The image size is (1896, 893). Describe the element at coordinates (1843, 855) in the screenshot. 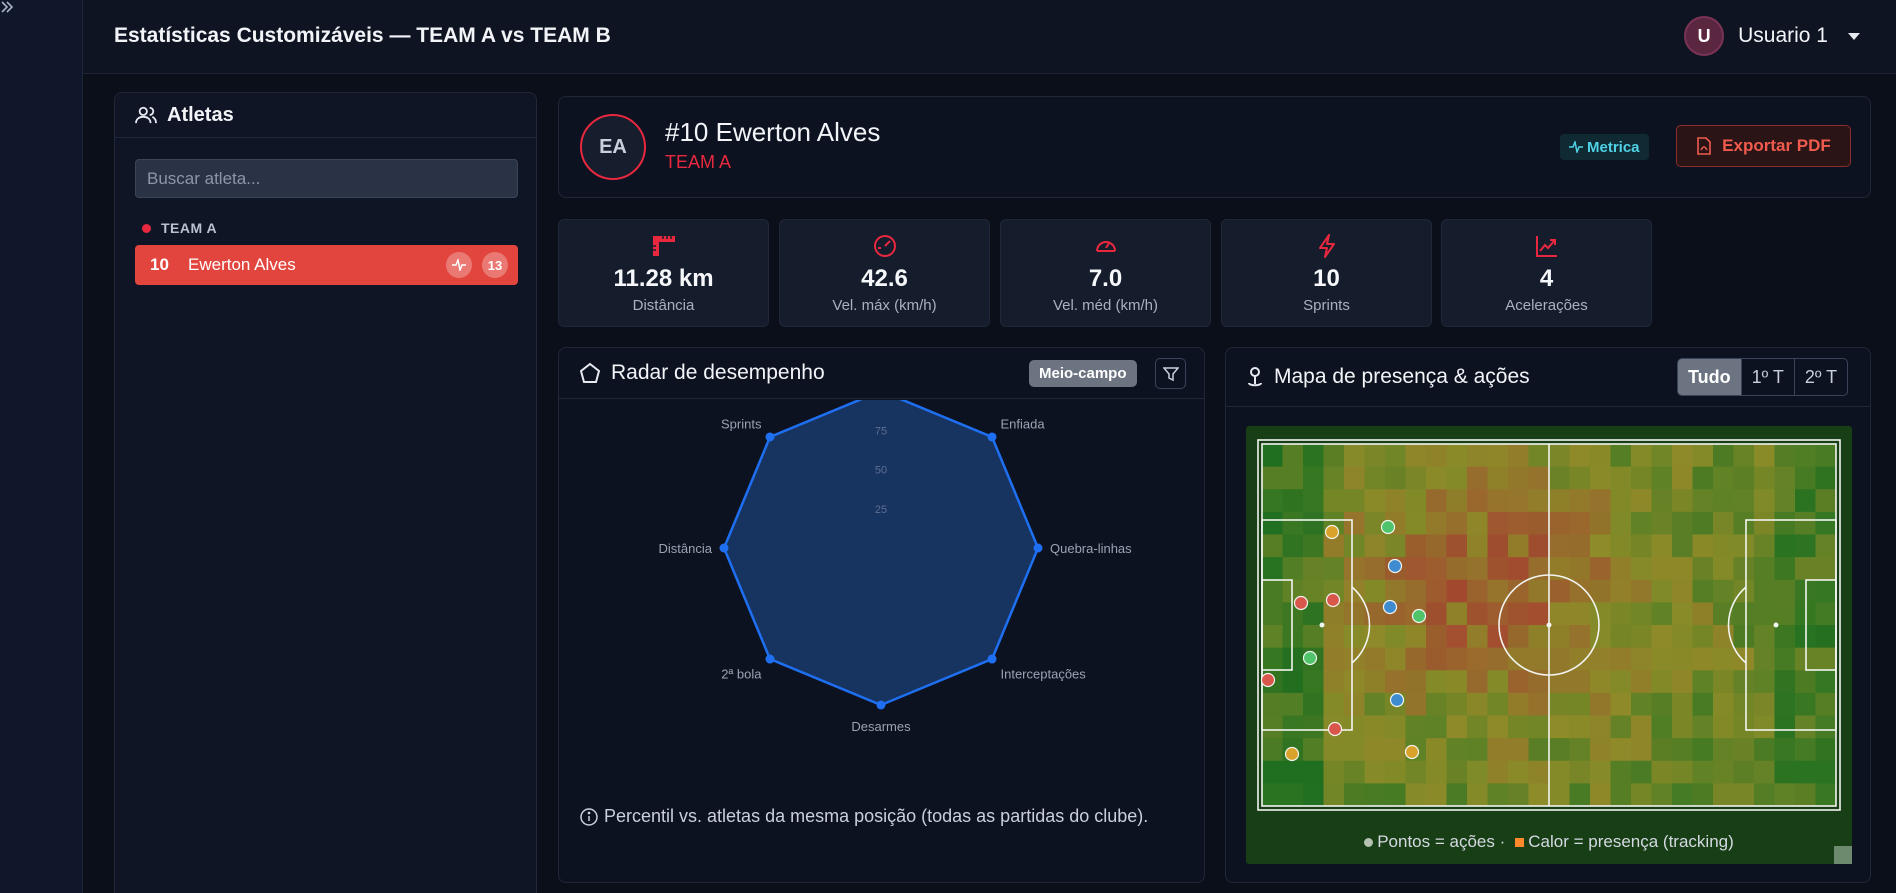

I see `map-corner-marker` at that location.